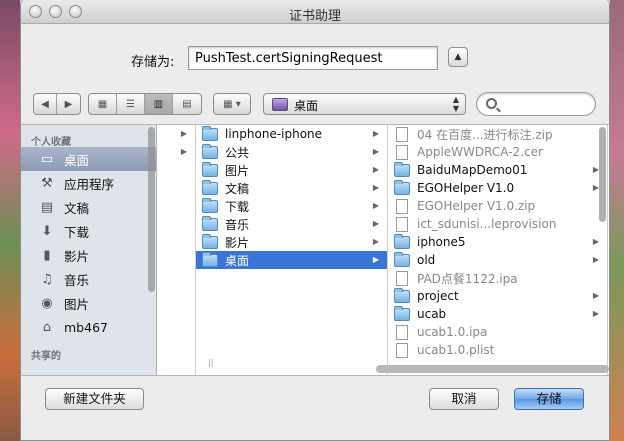 The image size is (624, 441). I want to click on forward-button: ▶, so click(68, 104).